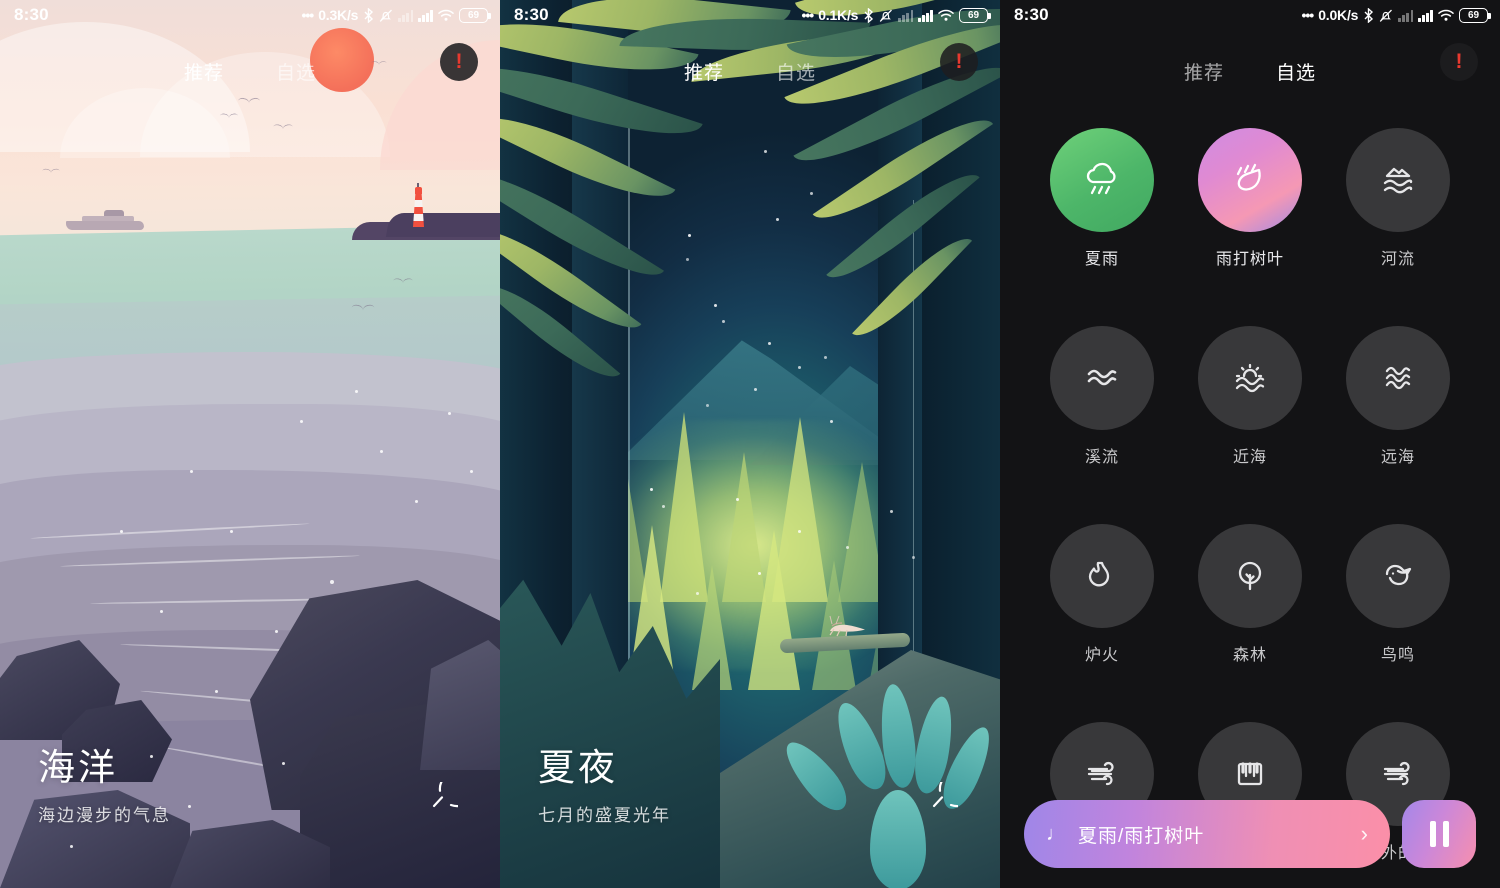 Image resolution: width=1500 pixels, height=888 pixels. Describe the element at coordinates (1364, 833) in the screenshot. I see `chevron-right-icon: ›` at that location.